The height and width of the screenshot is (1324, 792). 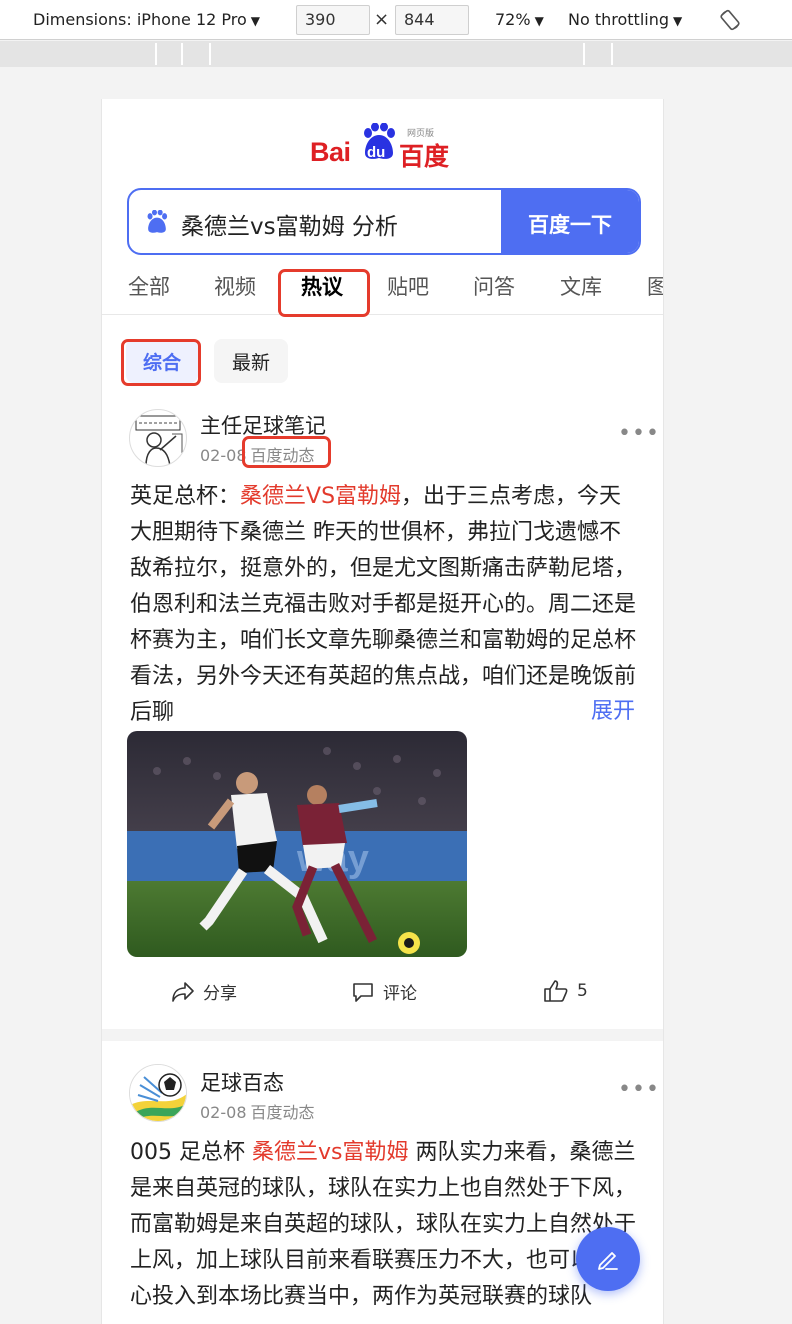 I want to click on search-box: 桑德兰vs富勒姆 分析 百度一下, so click(x=384, y=221).